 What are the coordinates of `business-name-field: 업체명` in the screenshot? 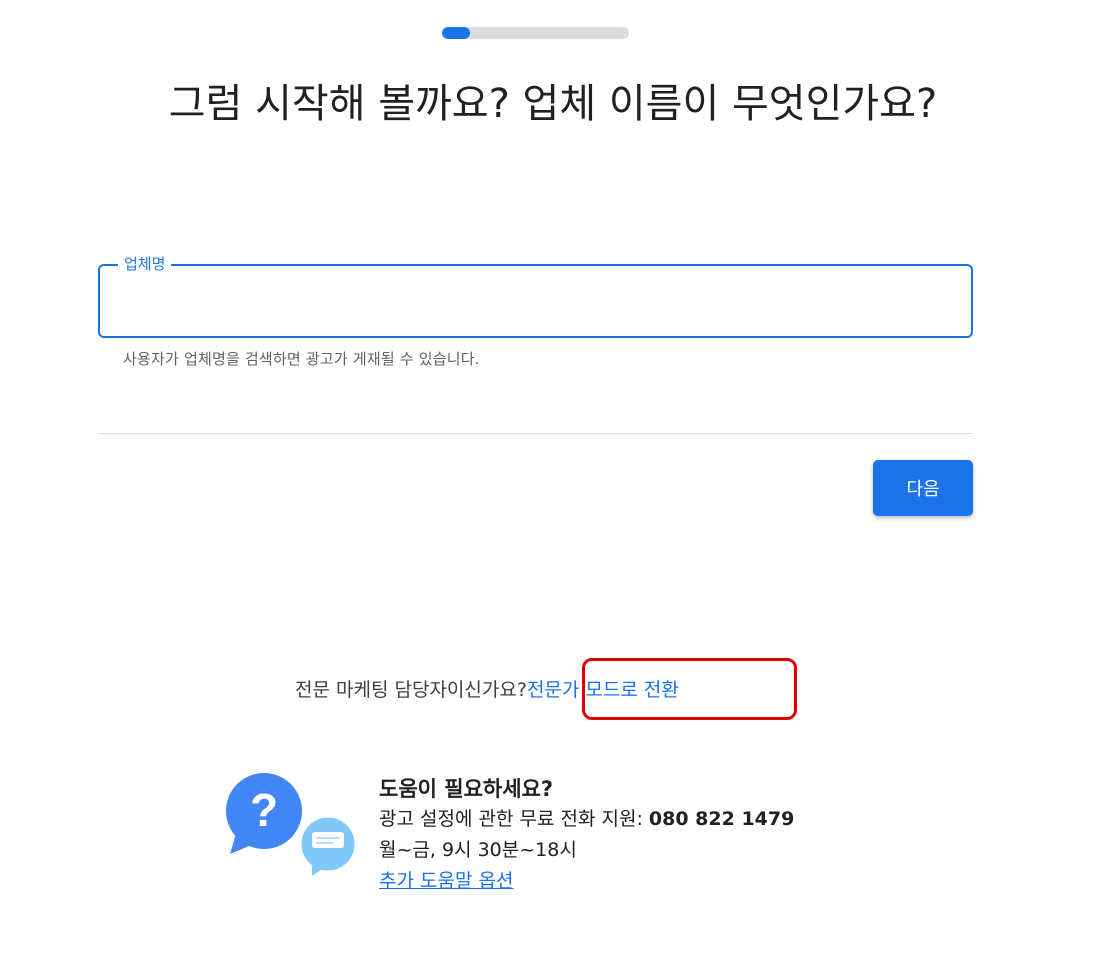 It's located at (535, 296).